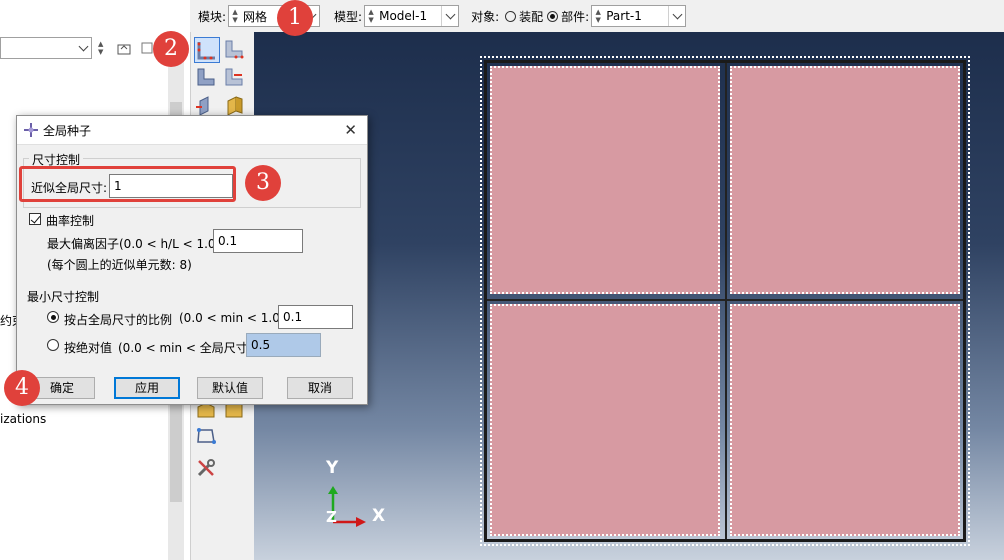 The height and width of the screenshot is (560, 1004). What do you see at coordinates (212, 16) in the screenshot?
I see `module-label: 模块:` at bounding box center [212, 16].